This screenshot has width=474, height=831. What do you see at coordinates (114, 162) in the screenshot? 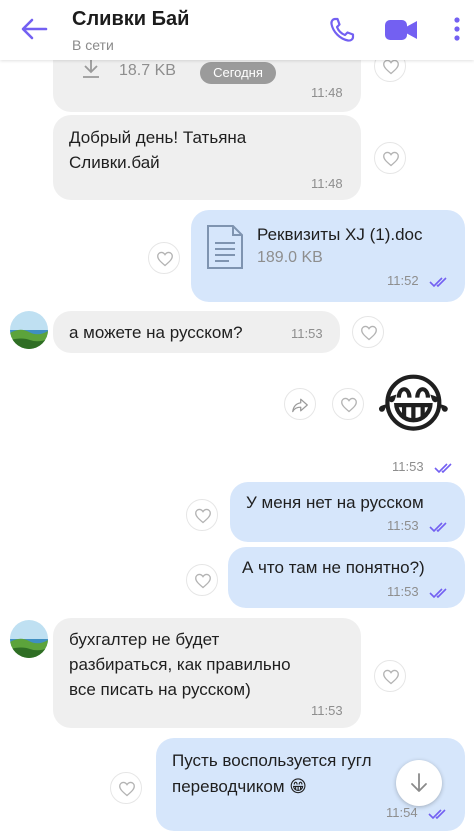
I see `message-text-line: Сливки.бай` at bounding box center [114, 162].